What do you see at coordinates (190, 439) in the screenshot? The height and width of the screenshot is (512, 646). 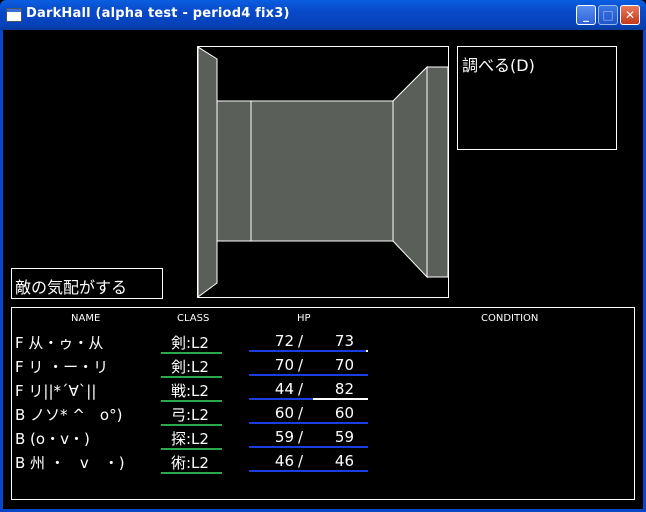 I see `member-class: 探:L2` at bounding box center [190, 439].